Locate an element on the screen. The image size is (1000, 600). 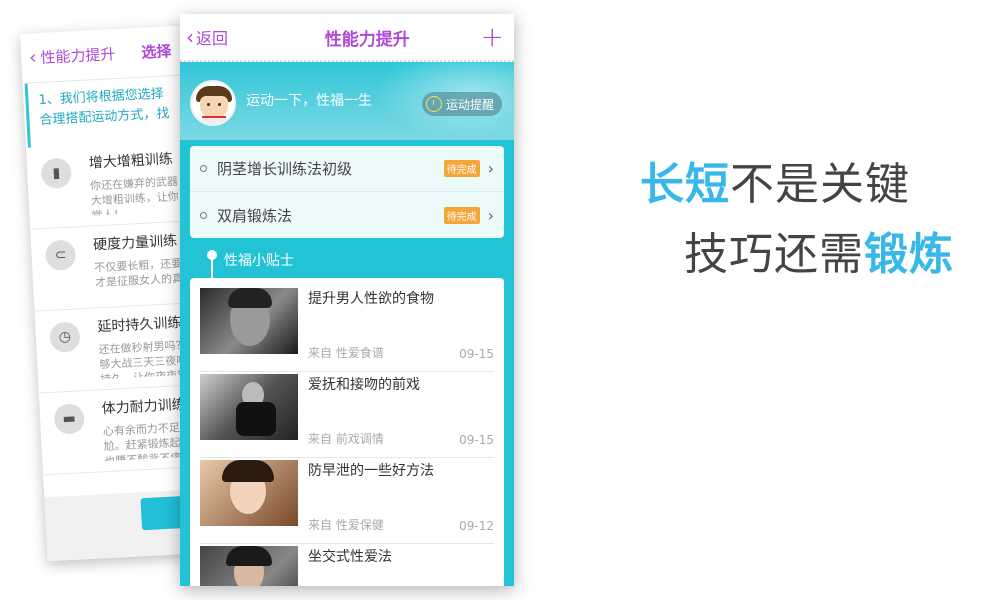
tagline-line-1: 长短不是关键 is located at coordinates (775, 180).